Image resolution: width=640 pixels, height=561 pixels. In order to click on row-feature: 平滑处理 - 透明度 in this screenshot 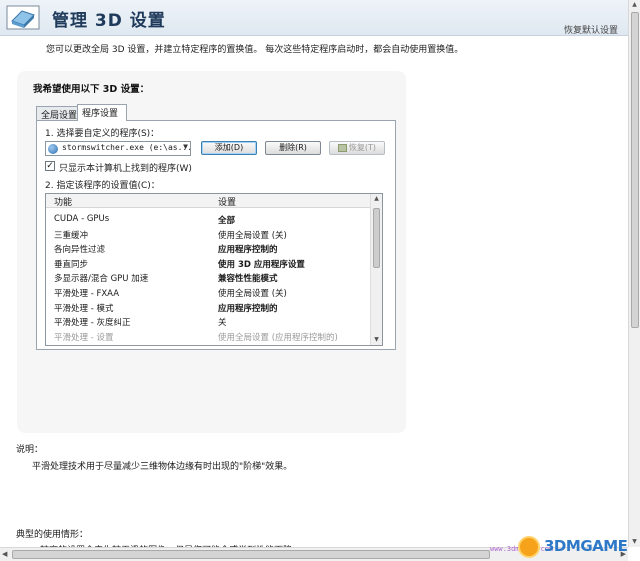, I will do `click(88, 345)`.